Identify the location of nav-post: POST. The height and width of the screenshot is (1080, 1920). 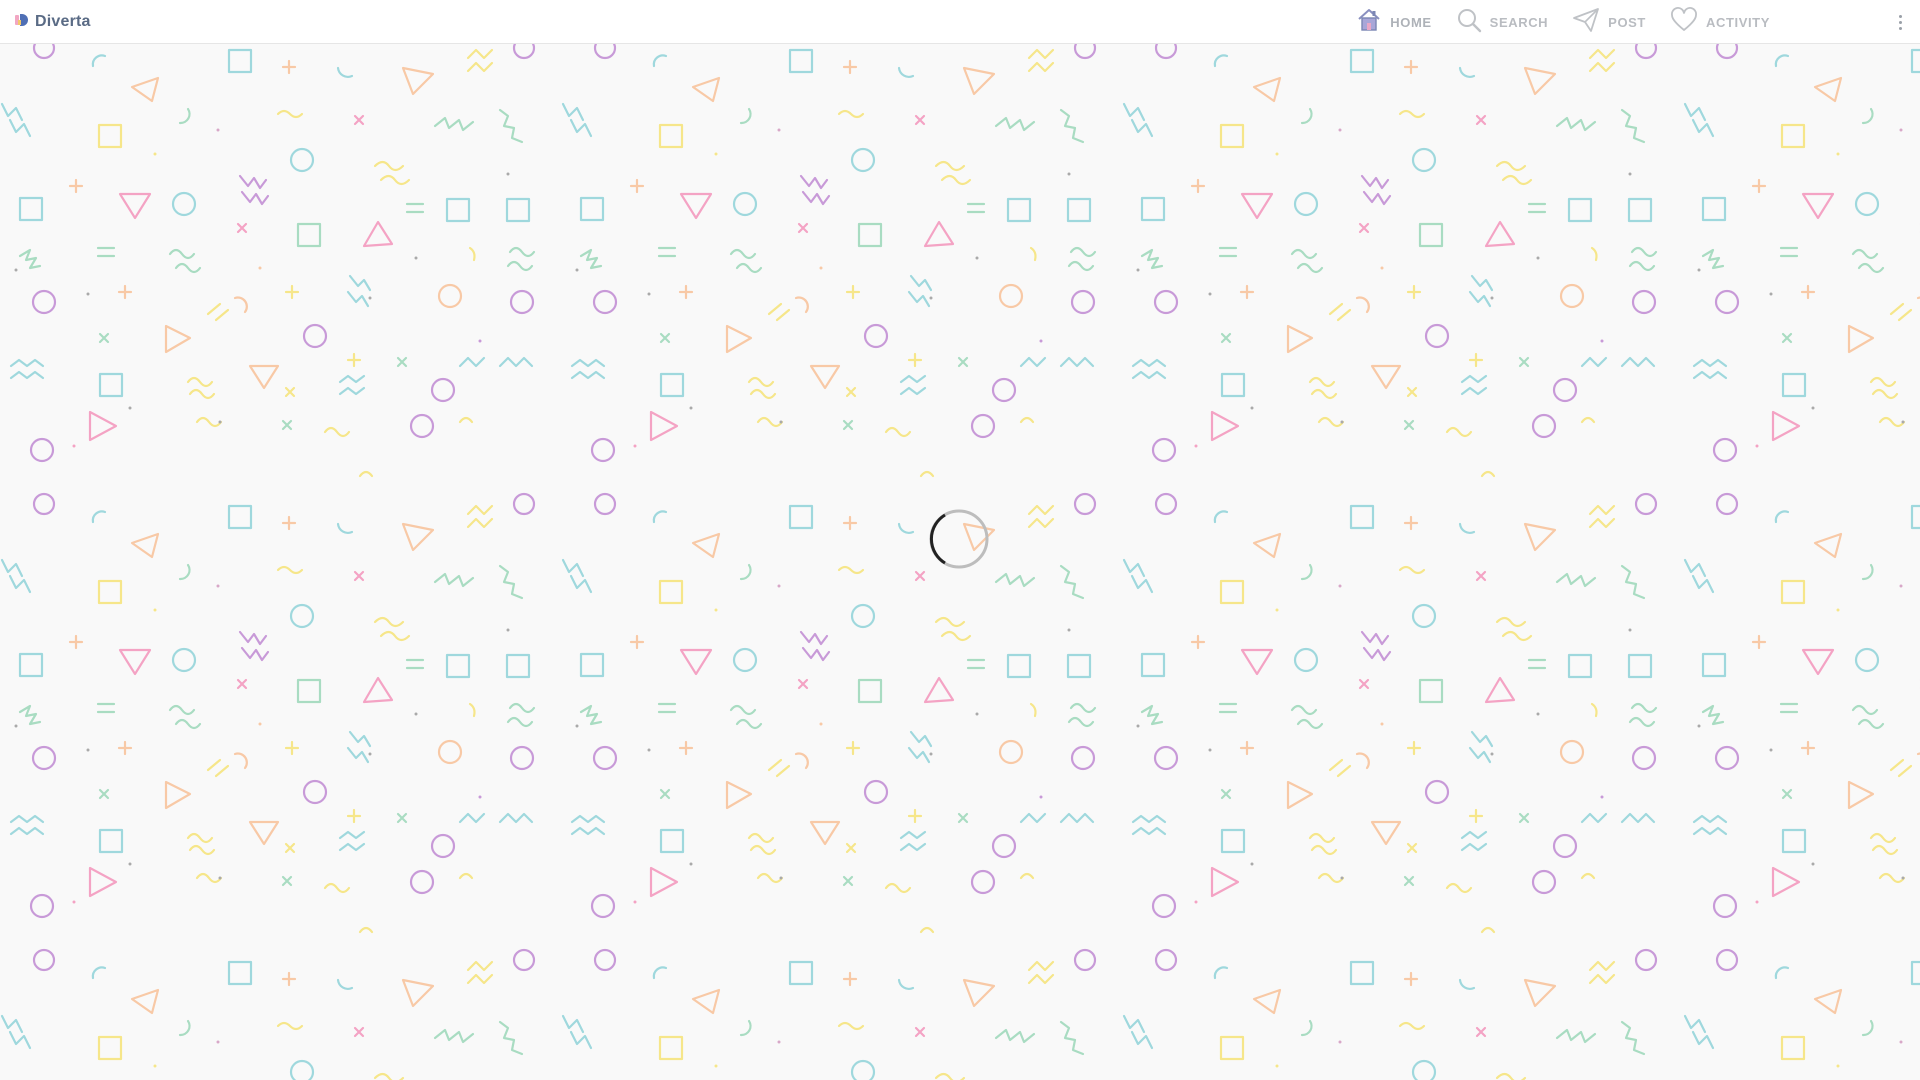
(1609, 22).